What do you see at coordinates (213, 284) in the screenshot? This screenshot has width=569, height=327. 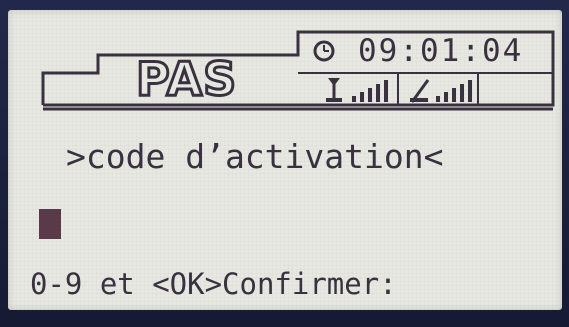 I see `footer-hint: 0-9 et <OK>Confirmer:` at bounding box center [213, 284].